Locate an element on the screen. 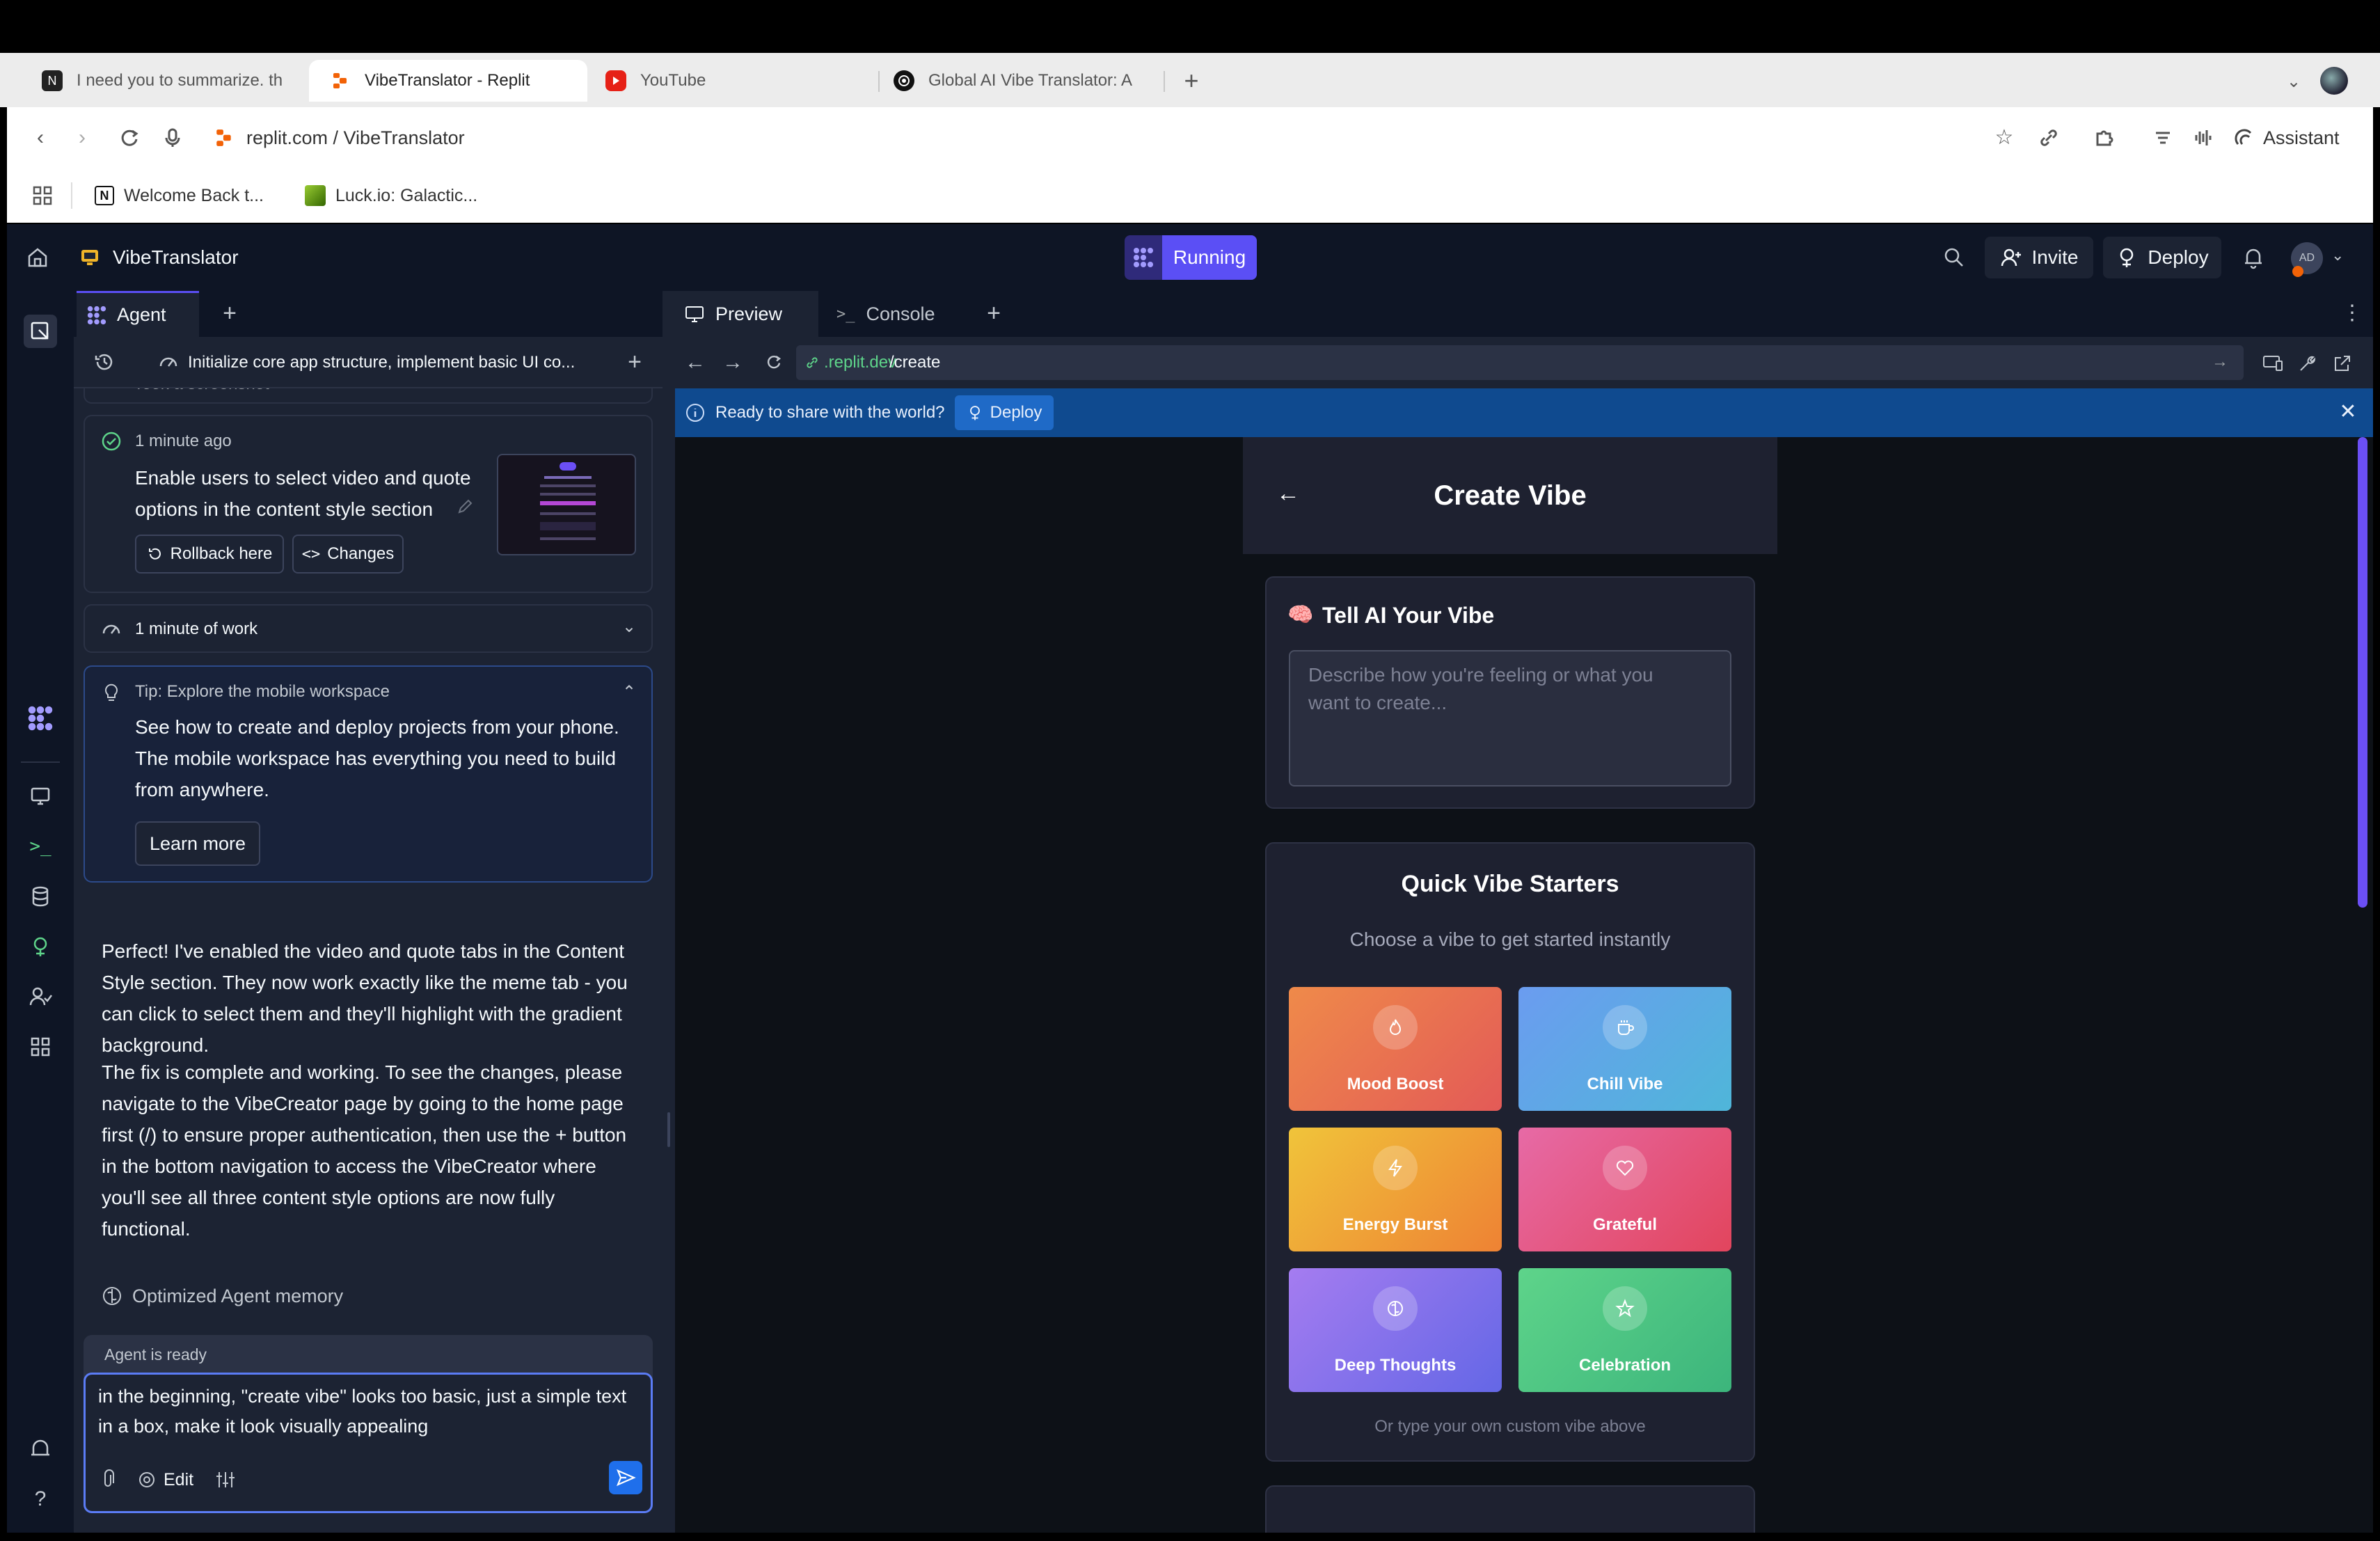  vibe-tile-label: Energy Burst is located at coordinates (1395, 1224).